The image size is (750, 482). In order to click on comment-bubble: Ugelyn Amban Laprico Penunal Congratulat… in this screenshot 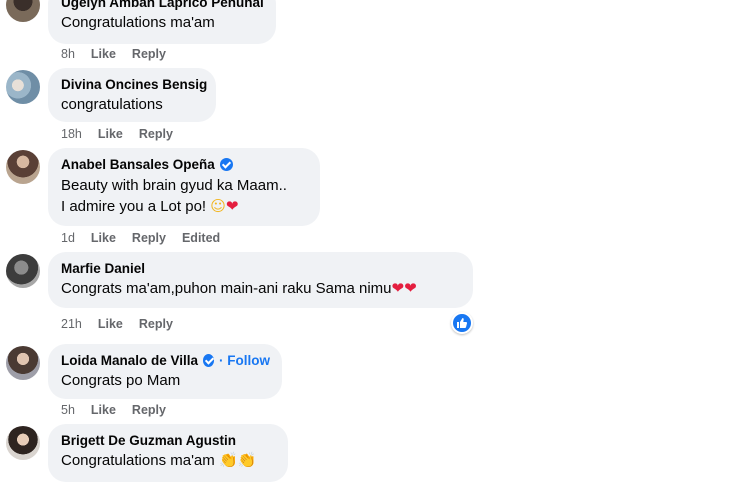, I will do `click(162, 22)`.